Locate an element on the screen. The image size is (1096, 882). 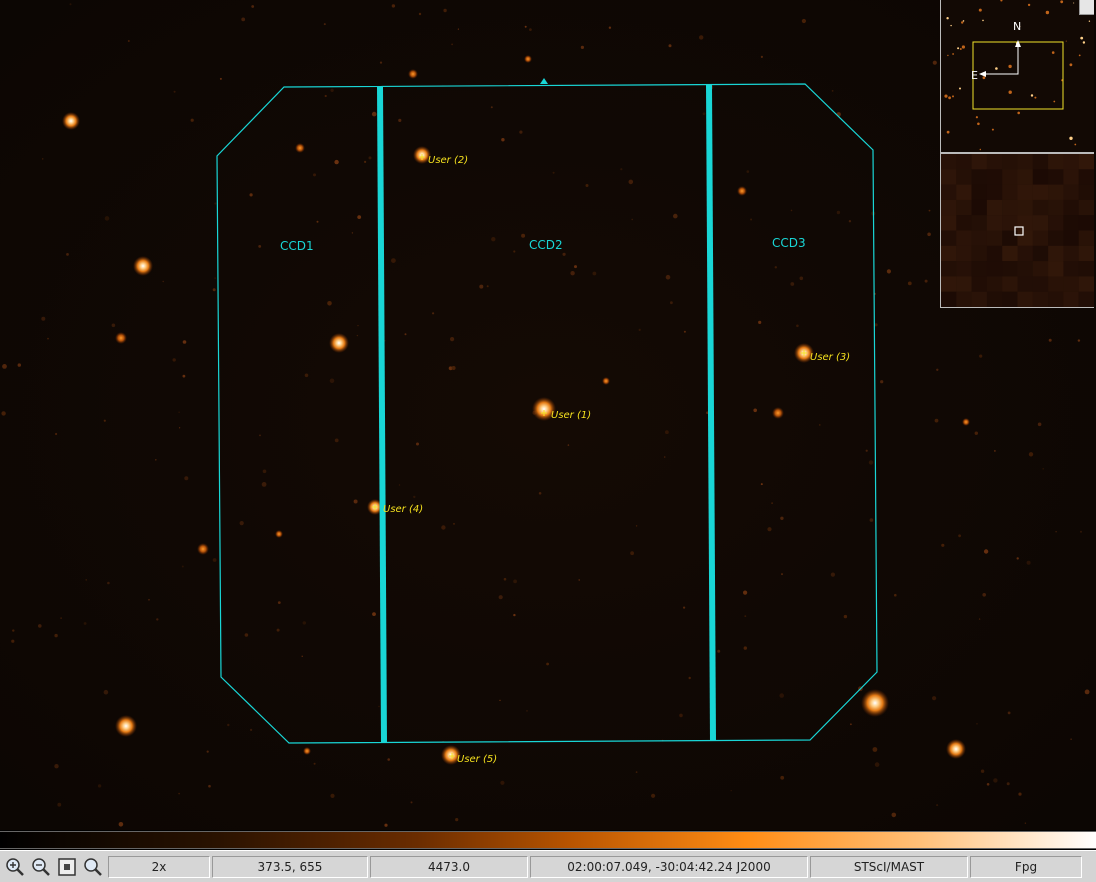
wcs-coordinates: 02:00:07.049, -30:04:42.24 J2000 is located at coordinates (669, 866).